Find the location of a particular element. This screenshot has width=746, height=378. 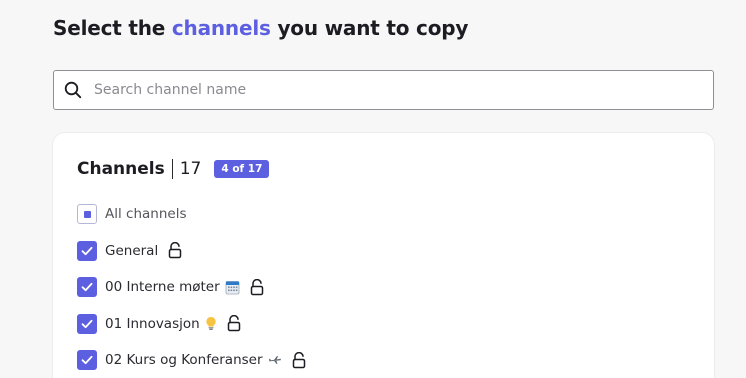

indeterminate-mark-icon is located at coordinates (87, 214).